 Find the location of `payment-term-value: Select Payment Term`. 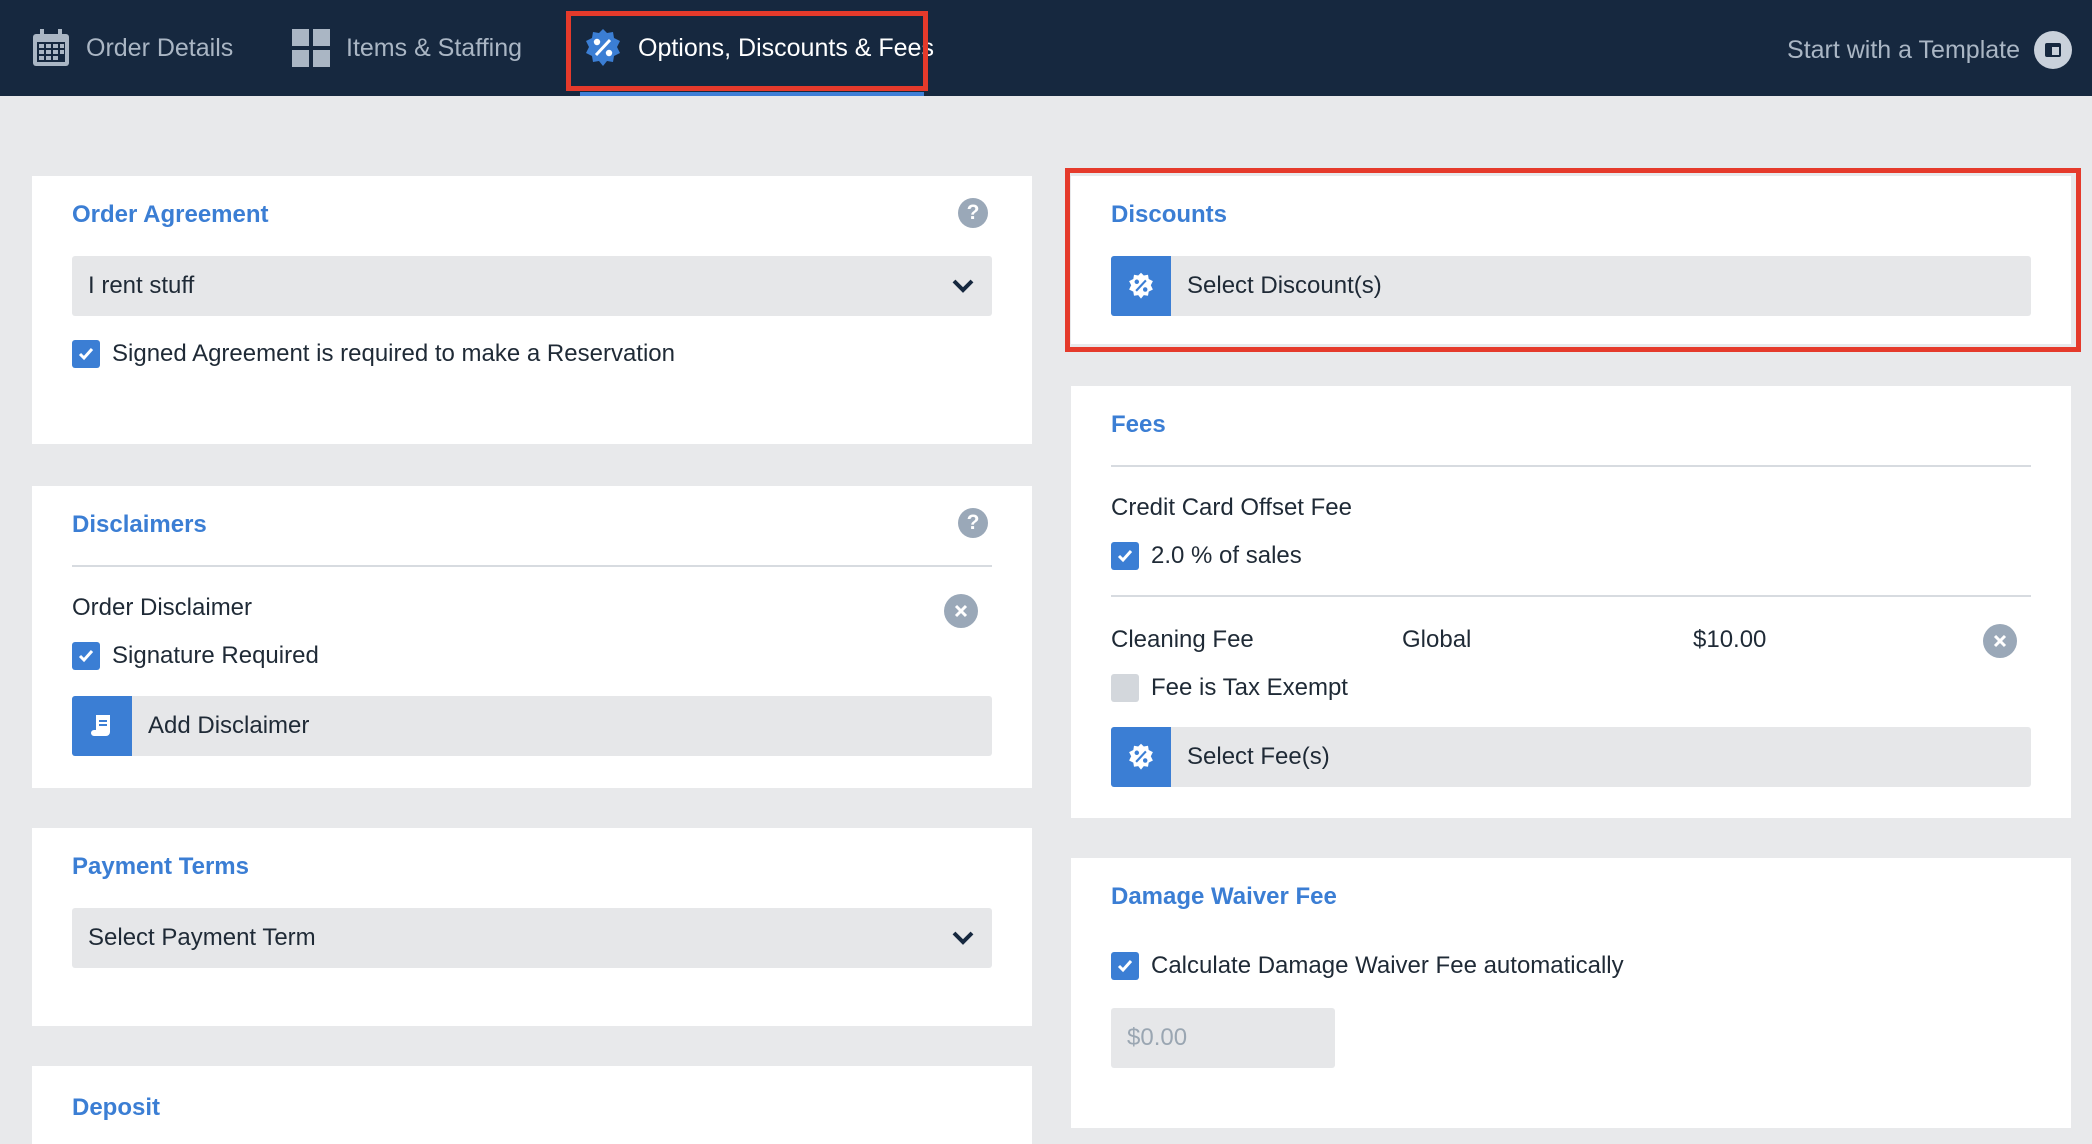

payment-term-value: Select Payment Term is located at coordinates (202, 937).